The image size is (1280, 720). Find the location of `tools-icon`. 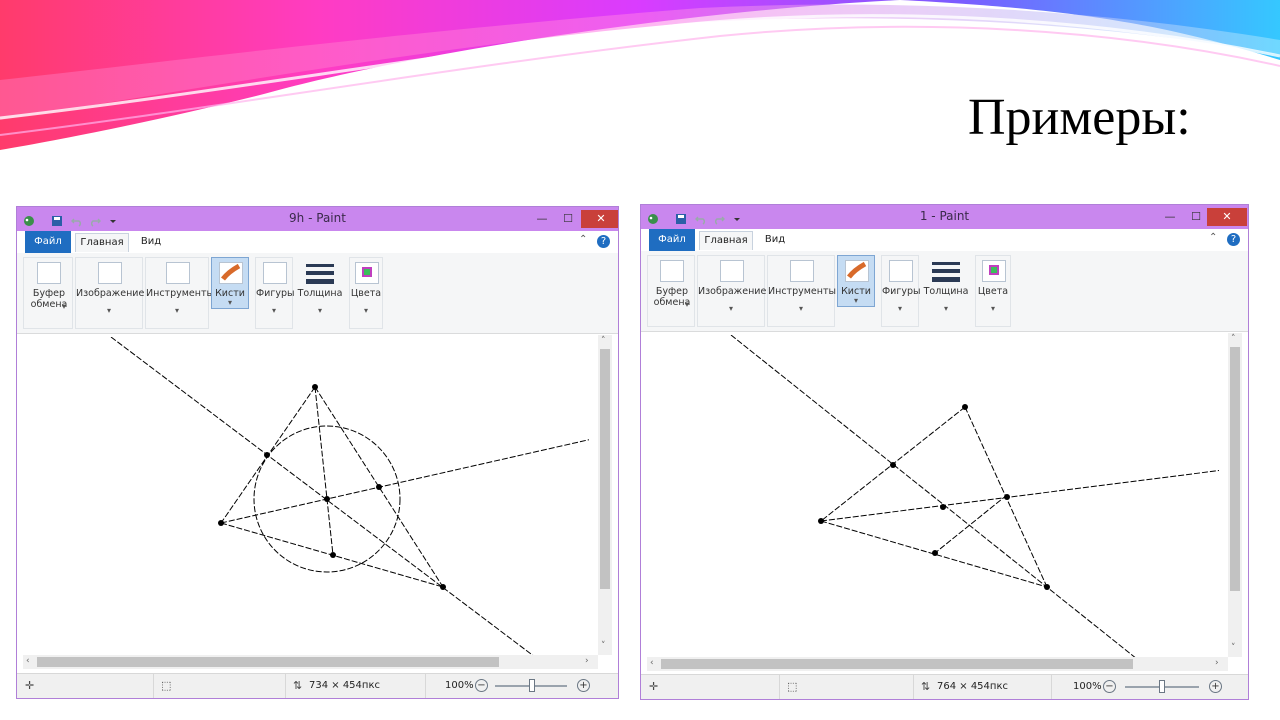

tools-icon is located at coordinates (178, 273).